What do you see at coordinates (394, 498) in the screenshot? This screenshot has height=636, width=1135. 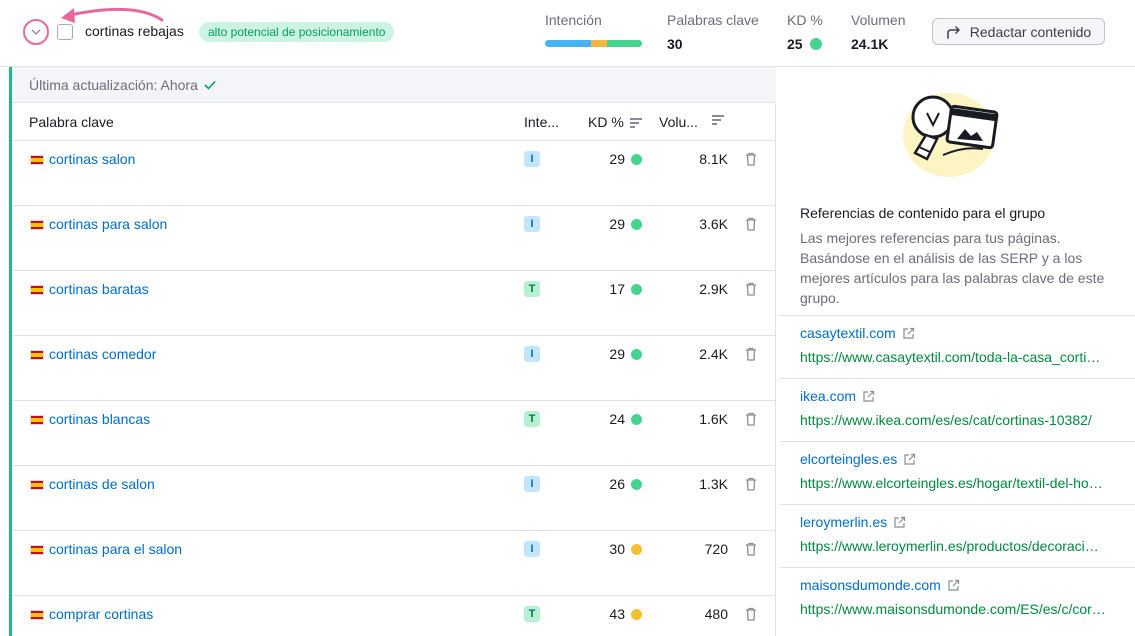 I see `table-row: cortinas de salon I 26 1.3K` at bounding box center [394, 498].